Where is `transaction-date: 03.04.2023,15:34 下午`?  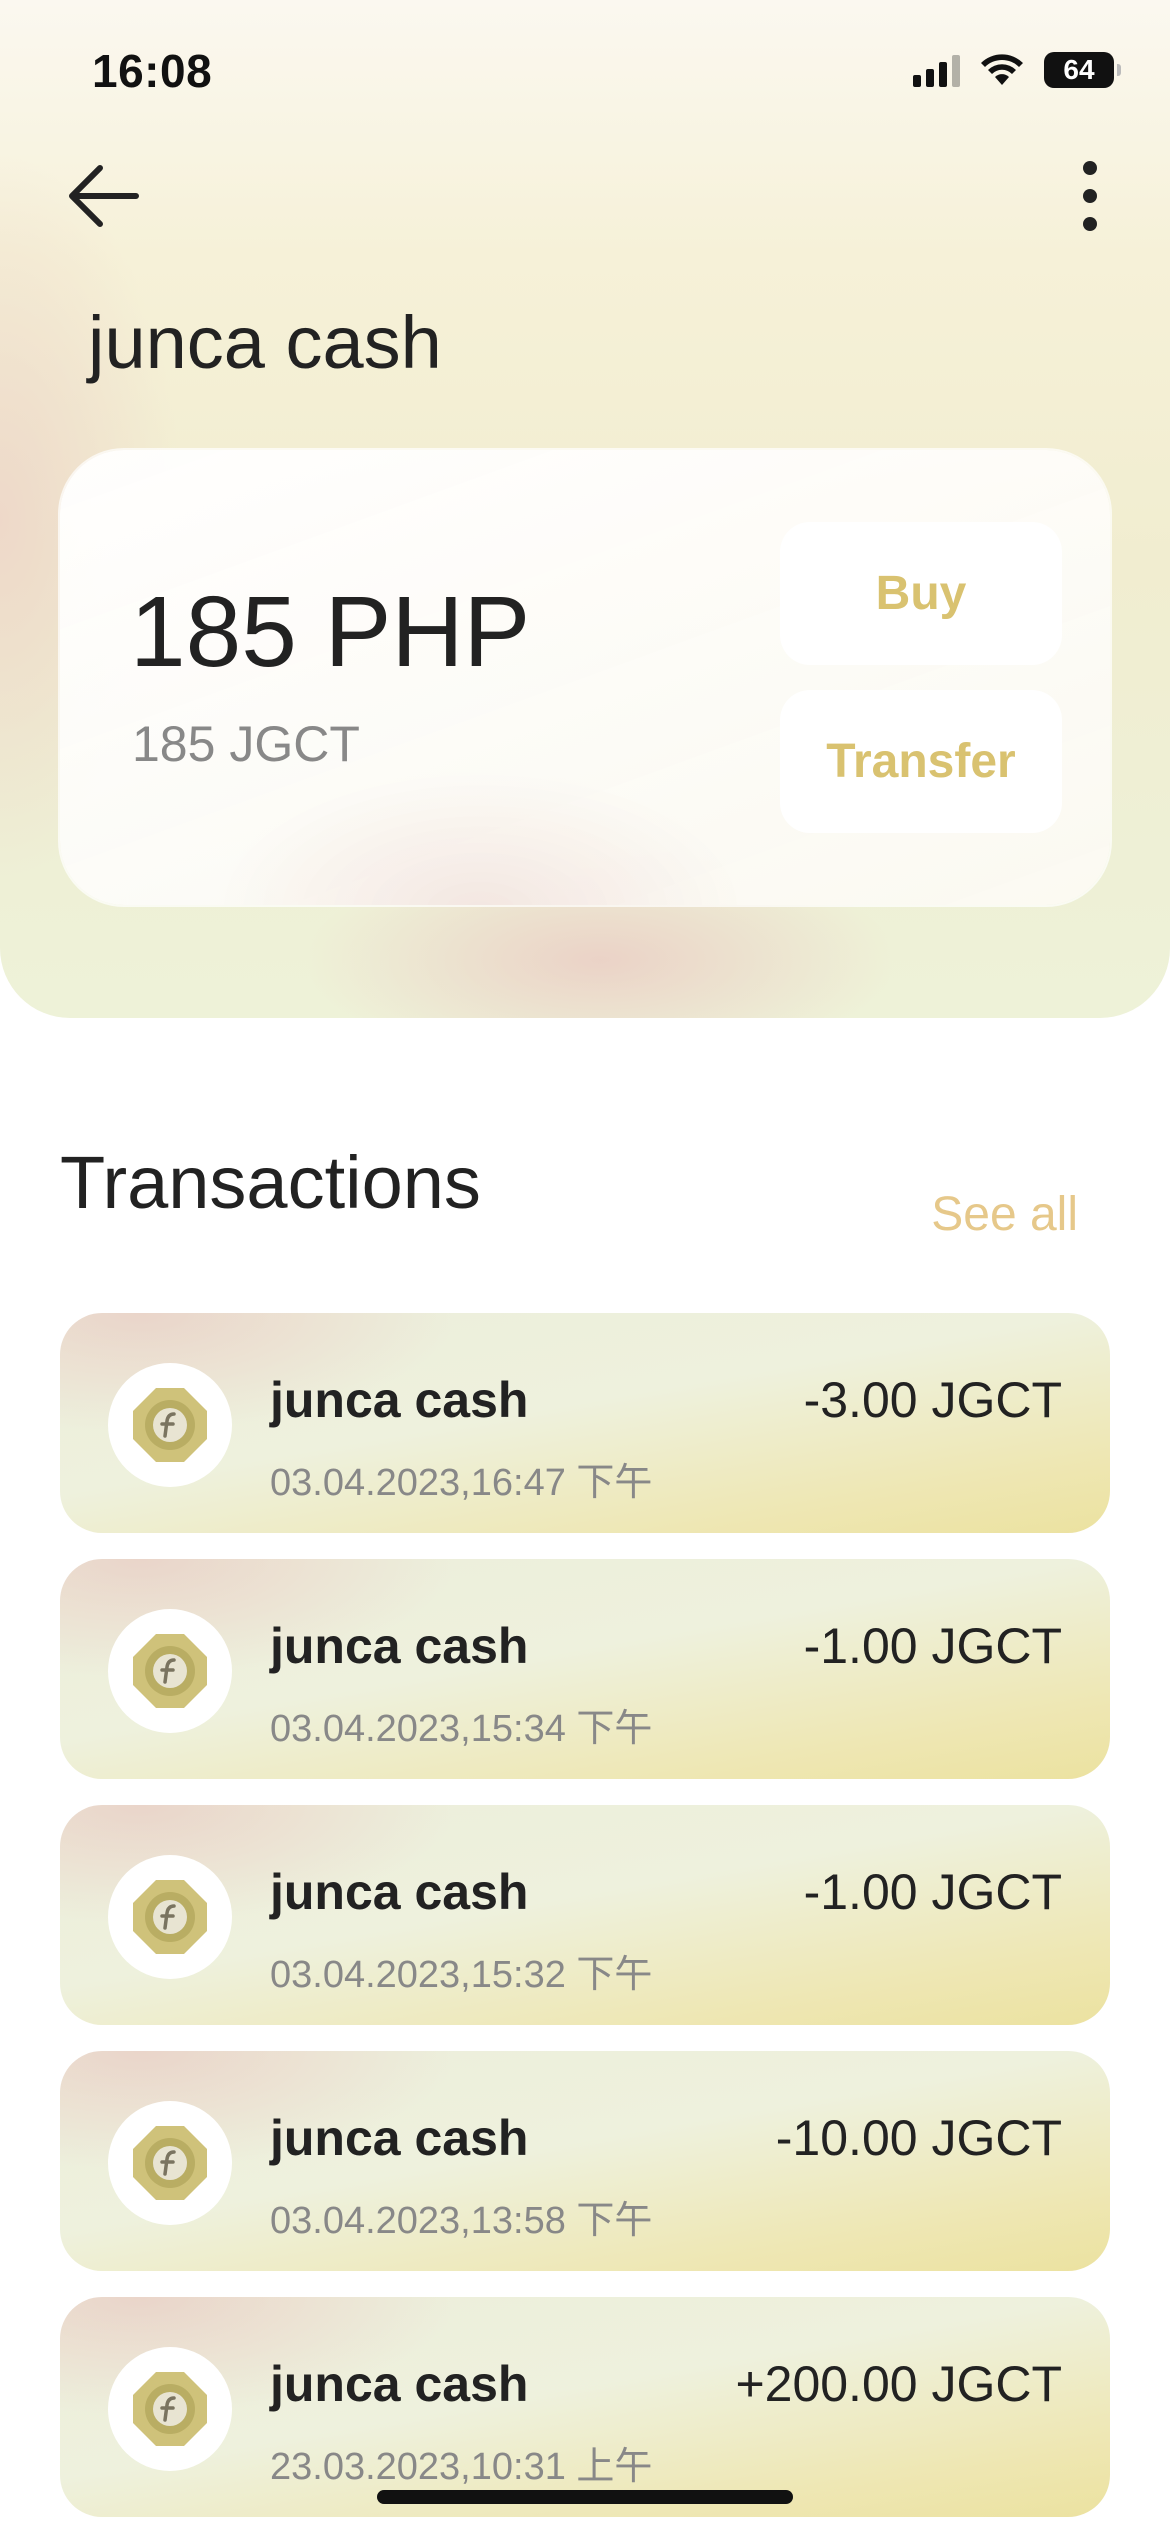 transaction-date: 03.04.2023,15:34 下午 is located at coordinates (461, 1729).